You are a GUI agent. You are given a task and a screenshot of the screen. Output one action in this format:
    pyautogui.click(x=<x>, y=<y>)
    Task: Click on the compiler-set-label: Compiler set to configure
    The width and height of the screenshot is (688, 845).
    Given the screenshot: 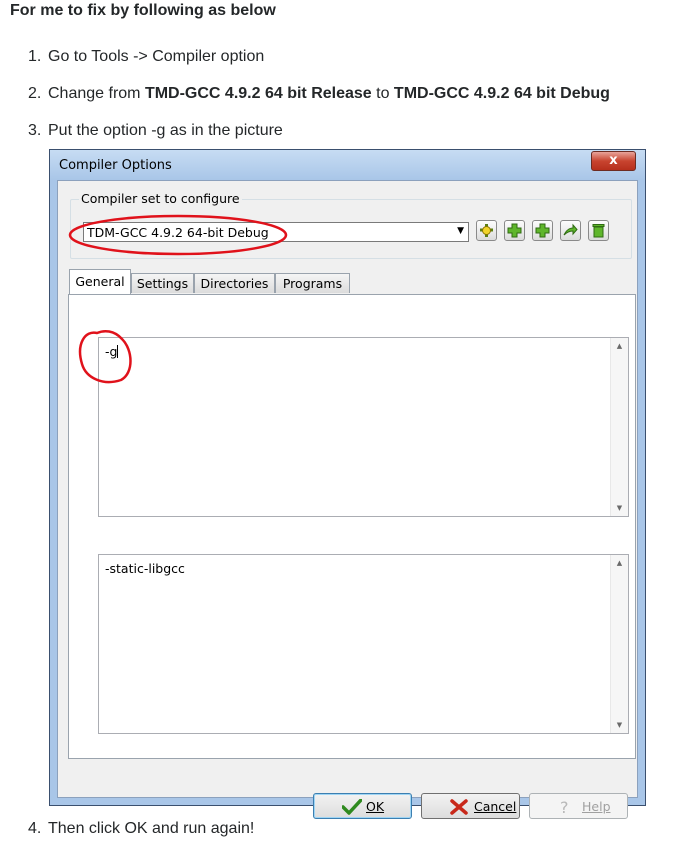 What is the action you would take?
    pyautogui.click(x=160, y=198)
    